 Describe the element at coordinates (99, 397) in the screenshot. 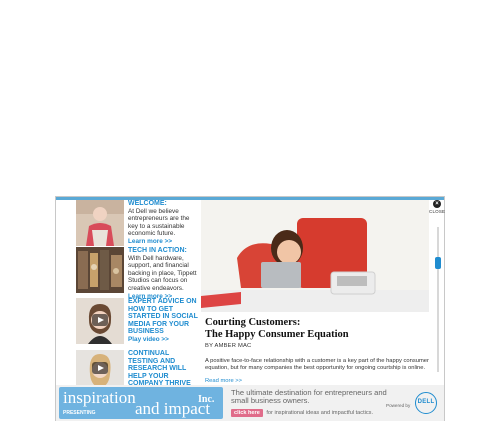

I see `logo-word-inspiration: inspiration` at that location.